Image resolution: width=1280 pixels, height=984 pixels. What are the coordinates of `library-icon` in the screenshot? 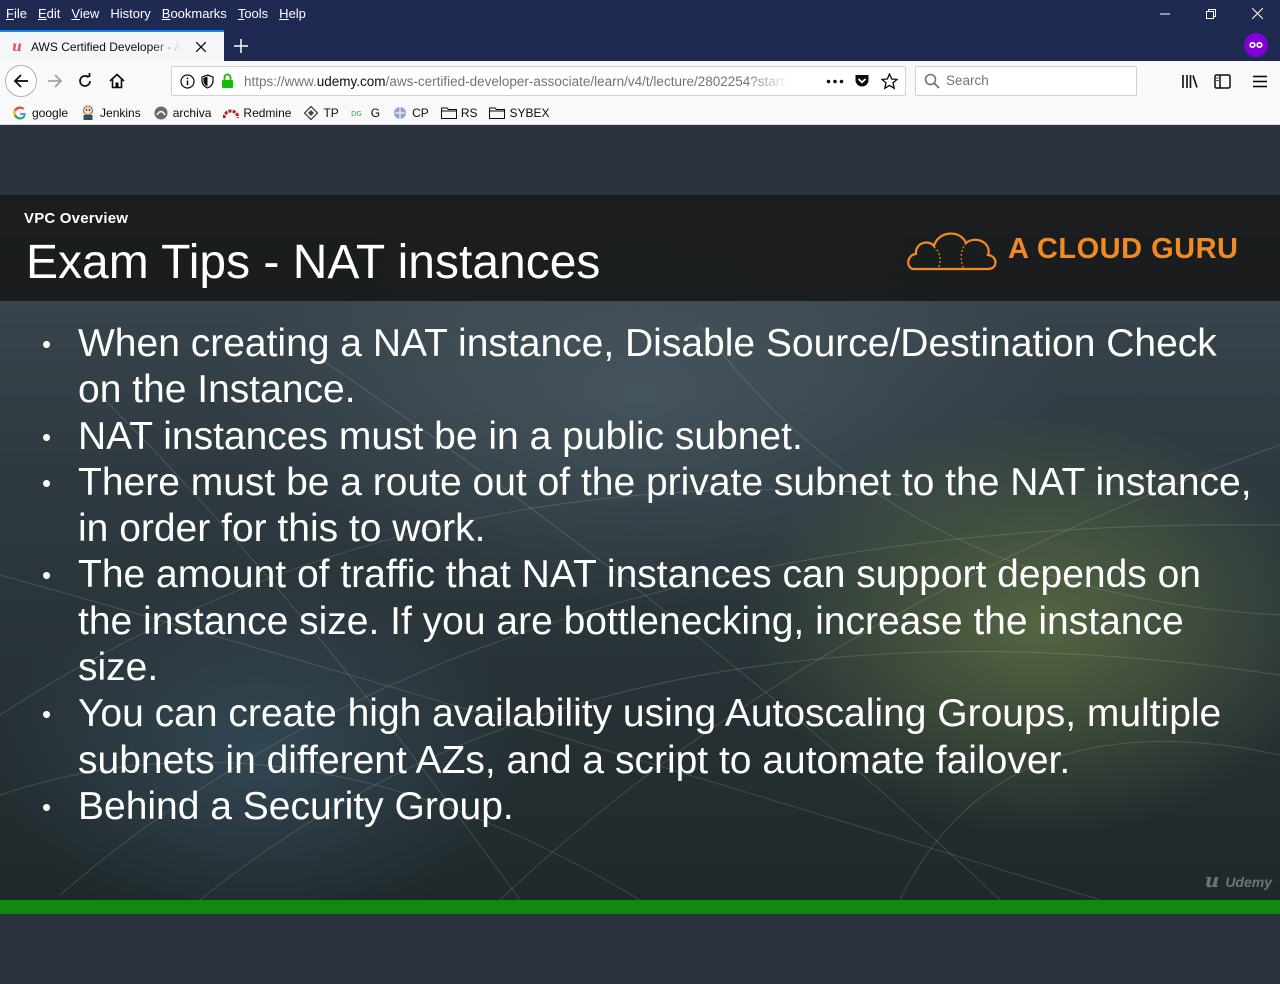 It's located at (1190, 81).